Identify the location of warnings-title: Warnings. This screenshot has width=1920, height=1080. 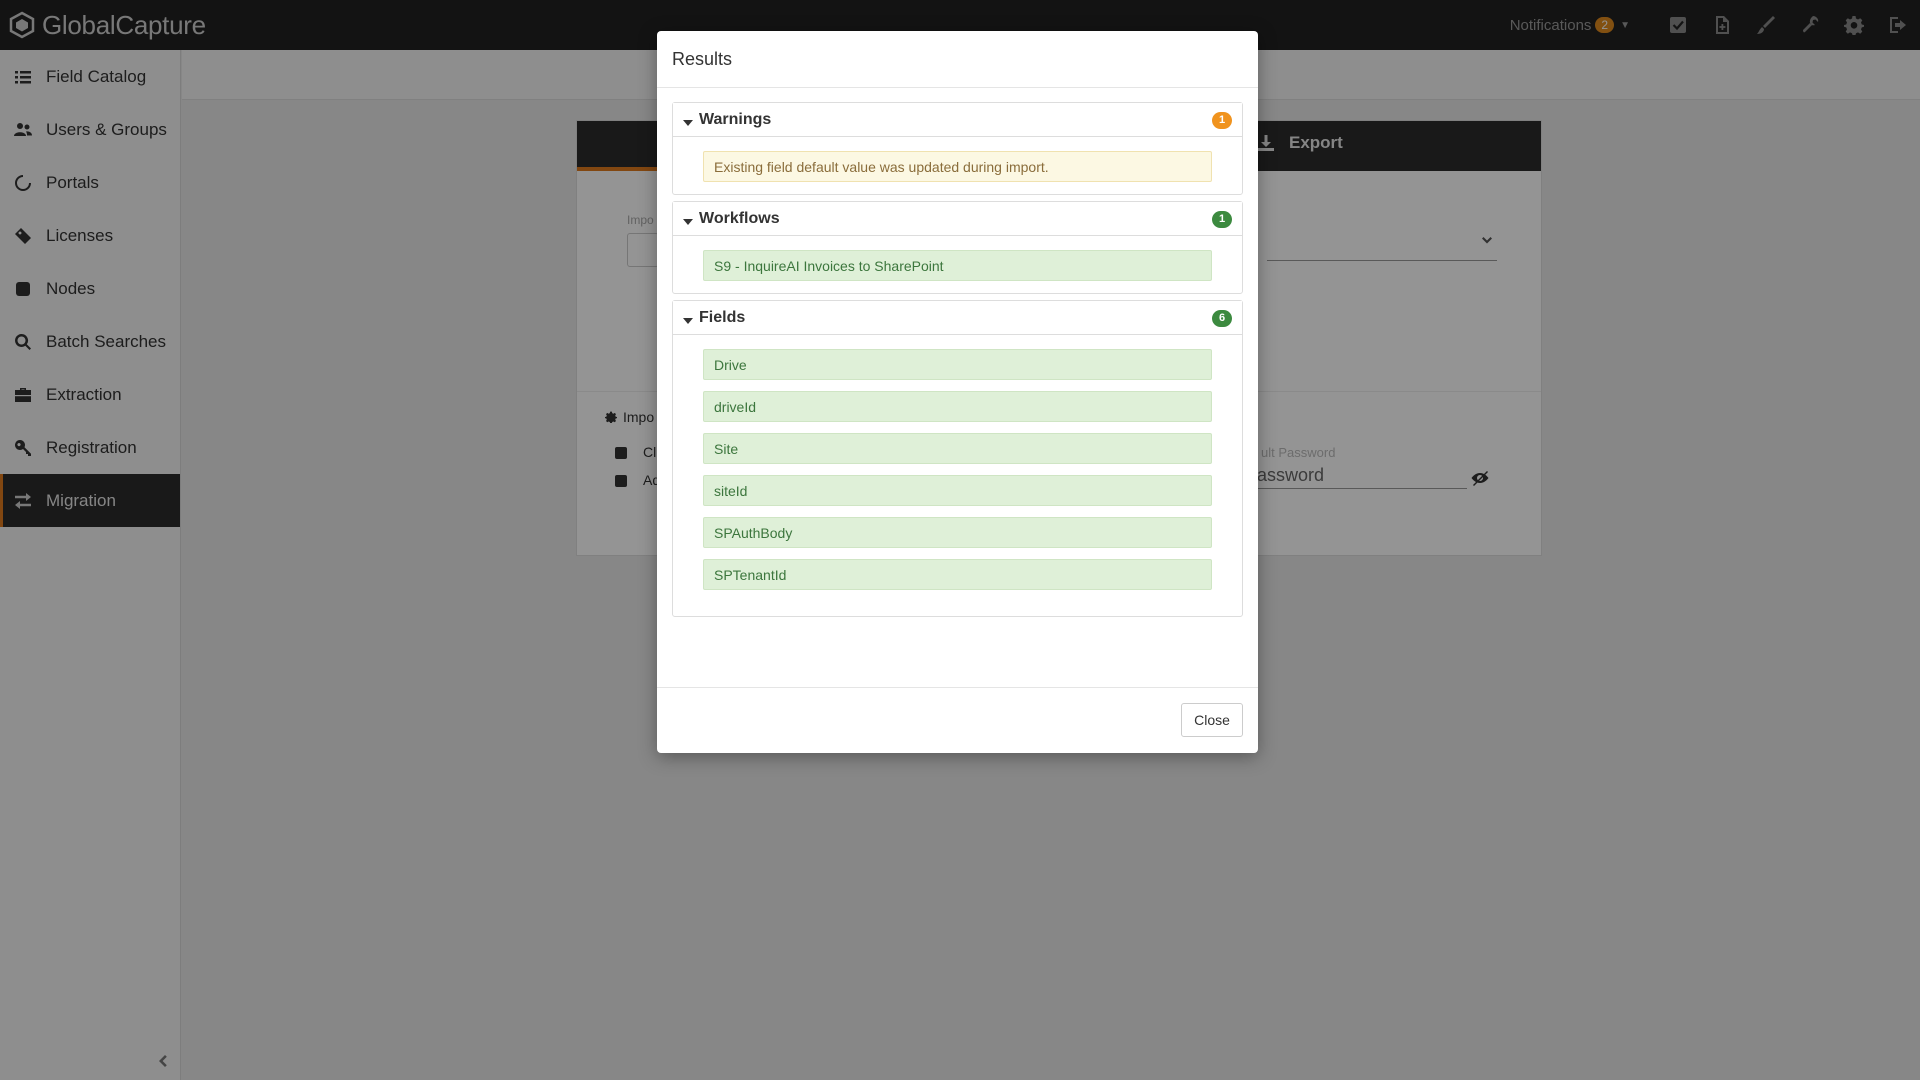
(735, 119).